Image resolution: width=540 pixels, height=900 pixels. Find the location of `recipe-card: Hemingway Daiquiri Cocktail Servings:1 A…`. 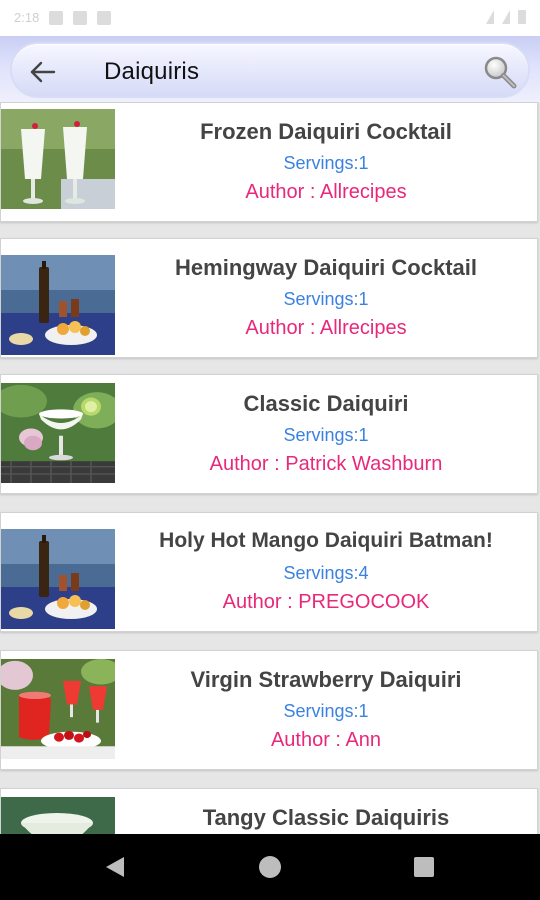

recipe-card: Hemingway Daiquiri Cocktail Servings:1 A… is located at coordinates (269, 298).